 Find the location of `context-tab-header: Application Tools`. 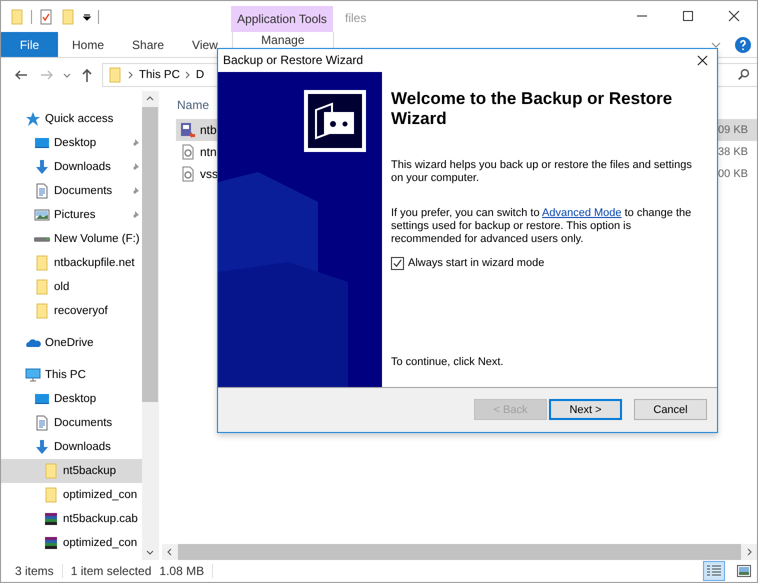

context-tab-header: Application Tools is located at coordinates (282, 19).